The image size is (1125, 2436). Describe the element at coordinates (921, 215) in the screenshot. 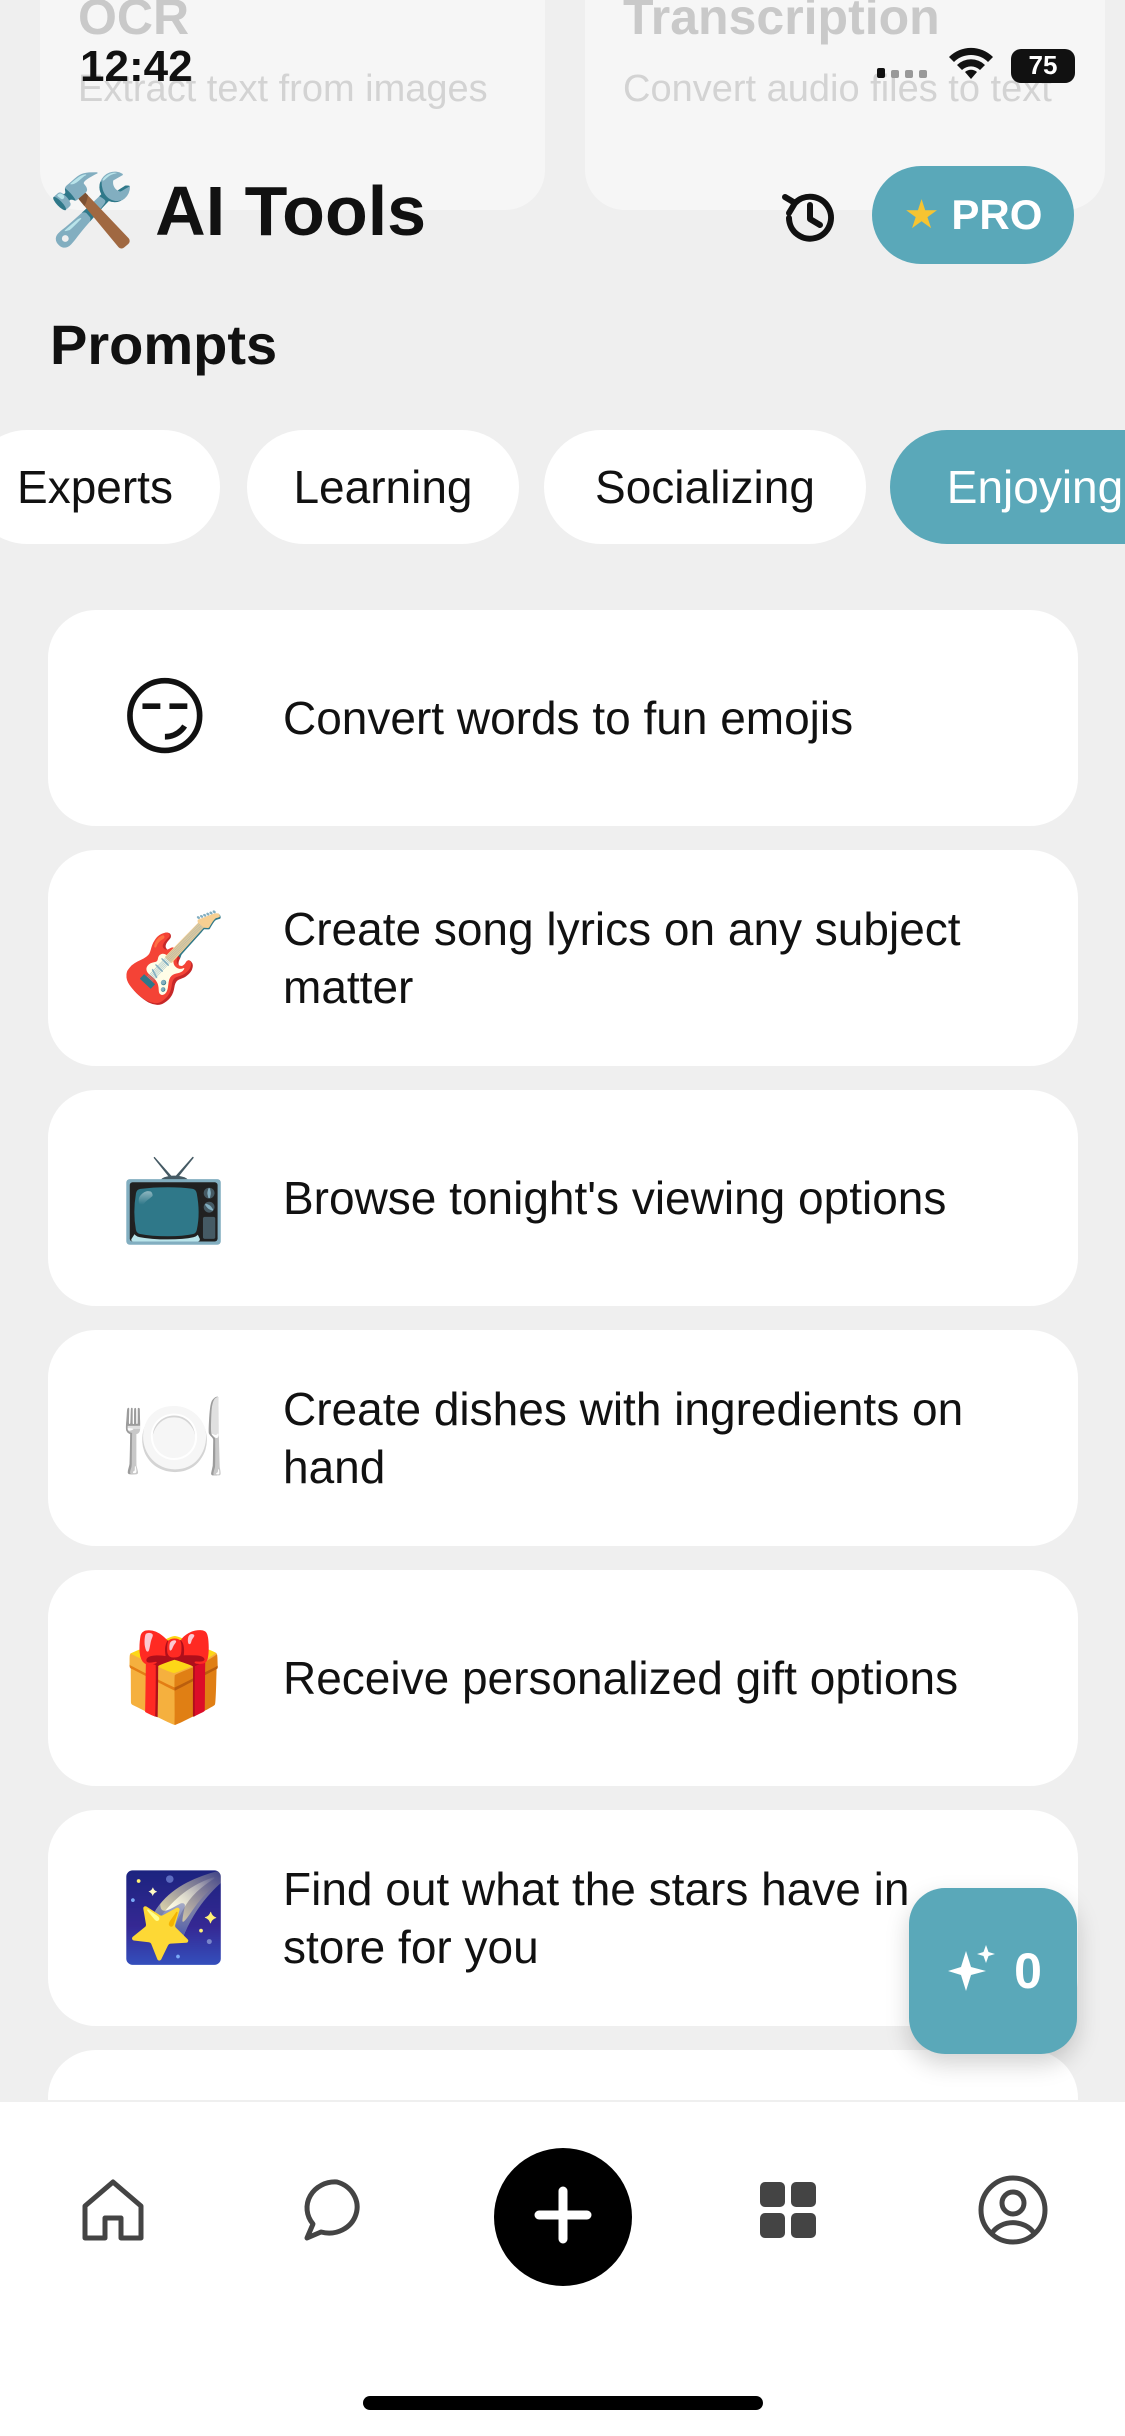

I see `star-icon: ★` at that location.